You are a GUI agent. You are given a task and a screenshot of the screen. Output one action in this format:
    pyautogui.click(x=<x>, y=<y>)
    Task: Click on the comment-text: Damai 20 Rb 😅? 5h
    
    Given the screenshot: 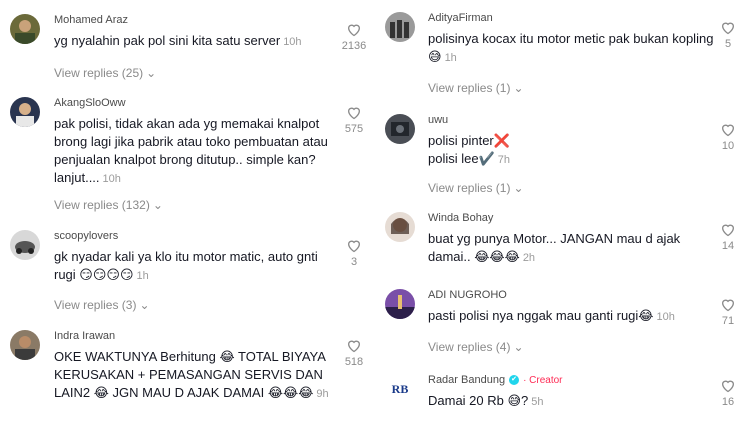 What is the action you would take?
    pyautogui.click(x=573, y=401)
    